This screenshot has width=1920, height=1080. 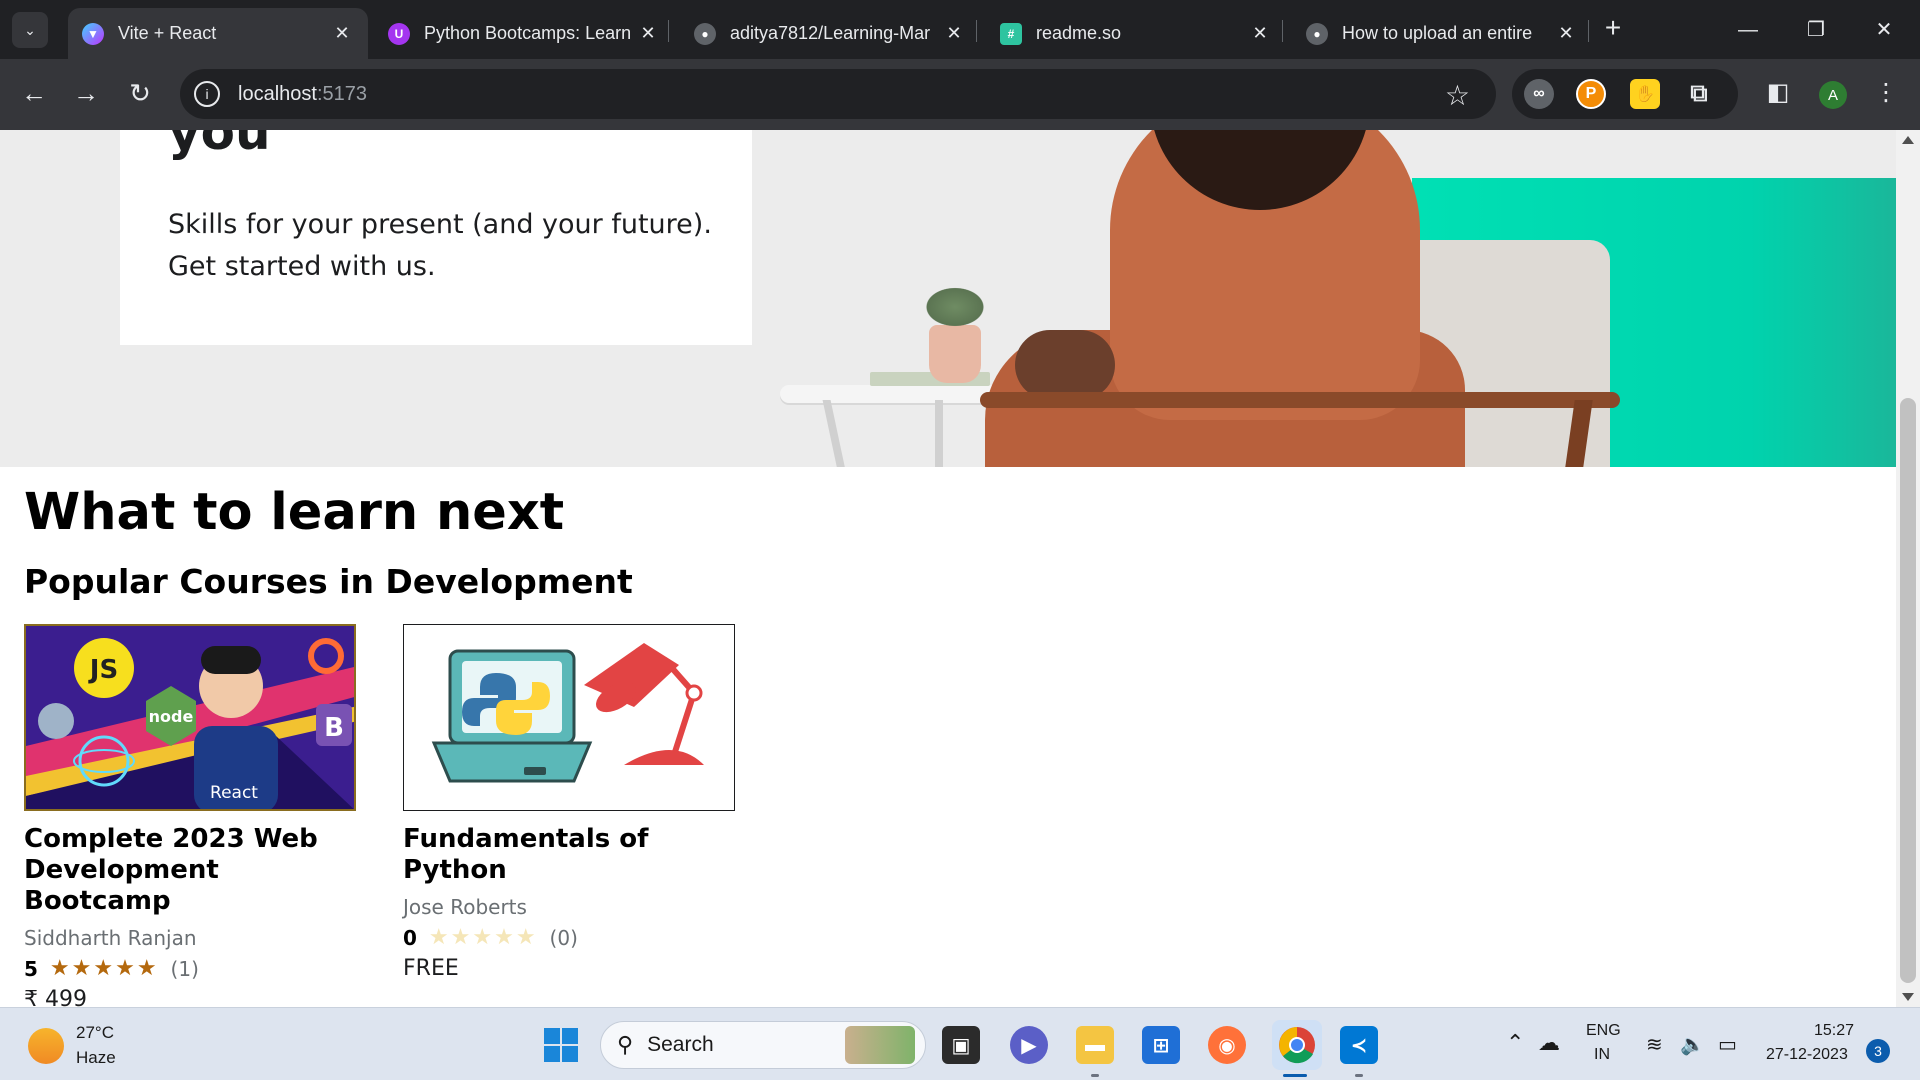 I want to click on tab-readme-so: # readme.so ✕, so click(x=1136, y=33).